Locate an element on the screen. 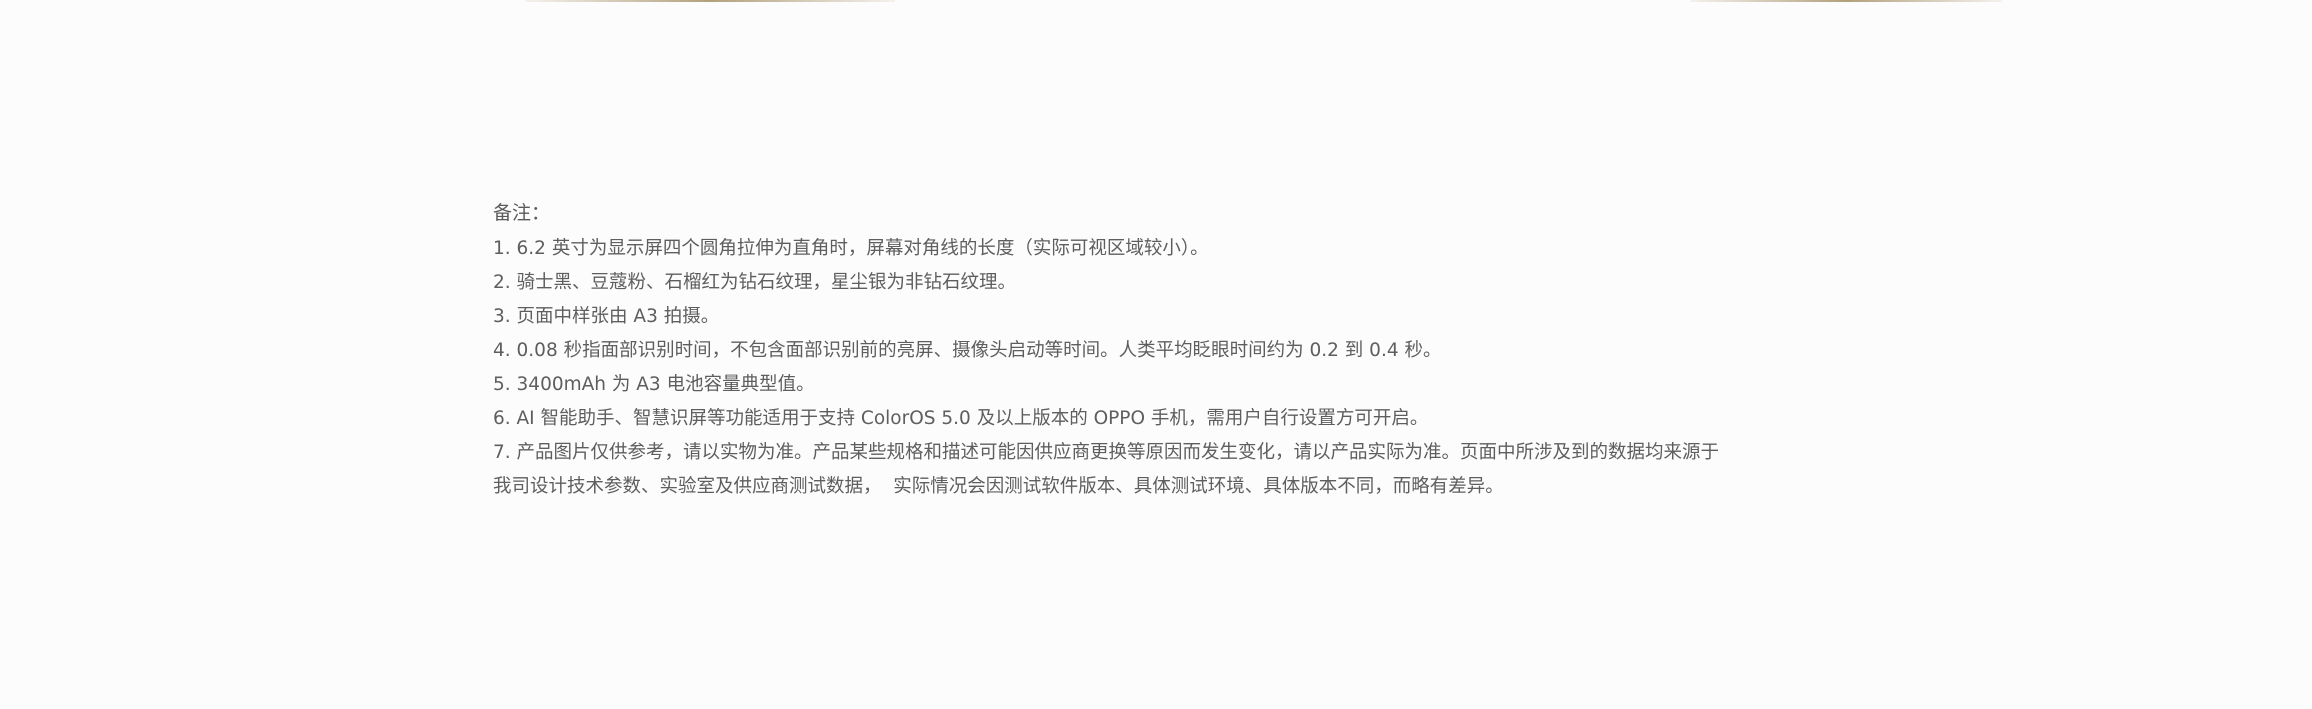 This screenshot has height=709, width=2312. top-image-edge-left is located at coordinates (710, 1).